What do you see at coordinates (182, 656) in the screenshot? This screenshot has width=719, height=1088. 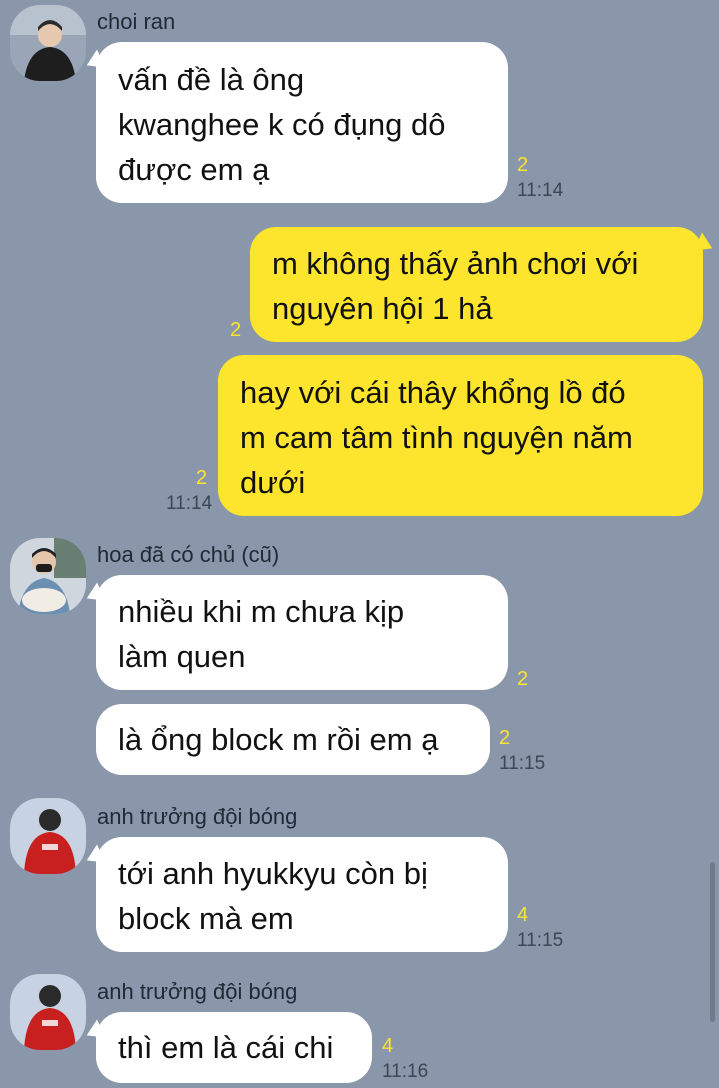 I see `message-text: làm quen` at bounding box center [182, 656].